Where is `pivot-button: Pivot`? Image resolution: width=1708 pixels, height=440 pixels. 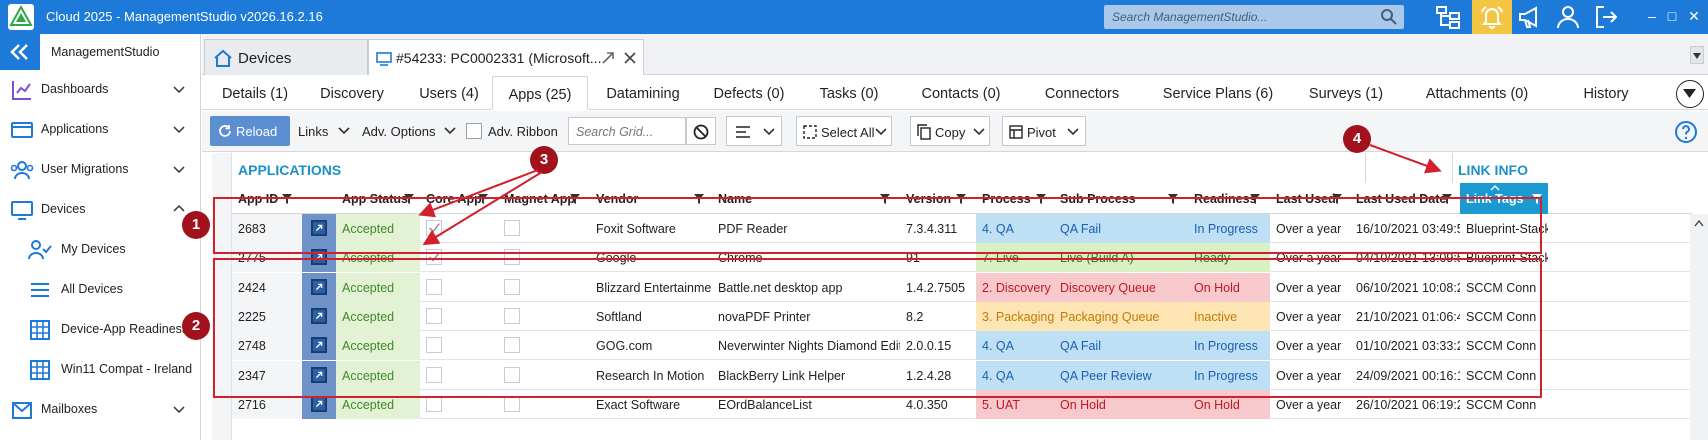
pivot-button: Pivot is located at coordinates (1044, 131).